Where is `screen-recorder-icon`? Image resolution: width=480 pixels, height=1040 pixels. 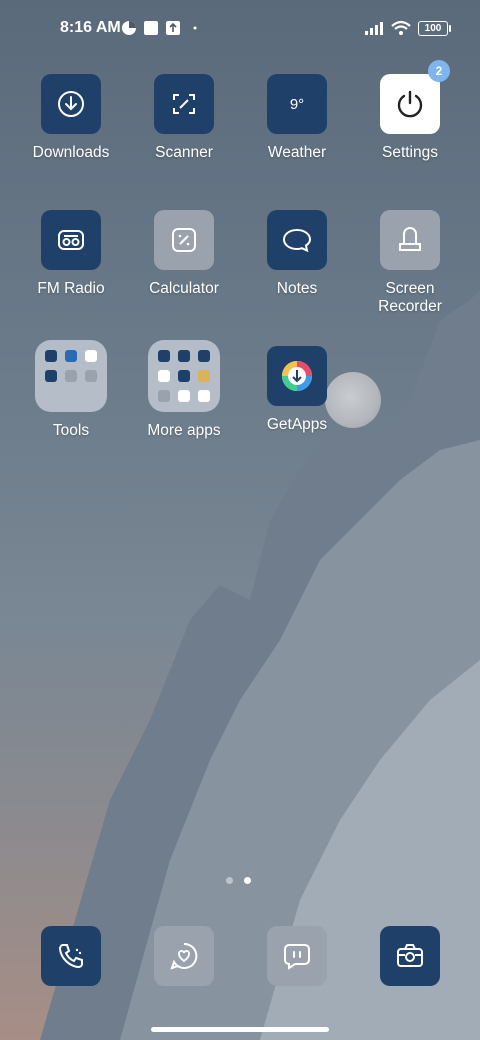
screen-recorder-icon is located at coordinates (410, 239).